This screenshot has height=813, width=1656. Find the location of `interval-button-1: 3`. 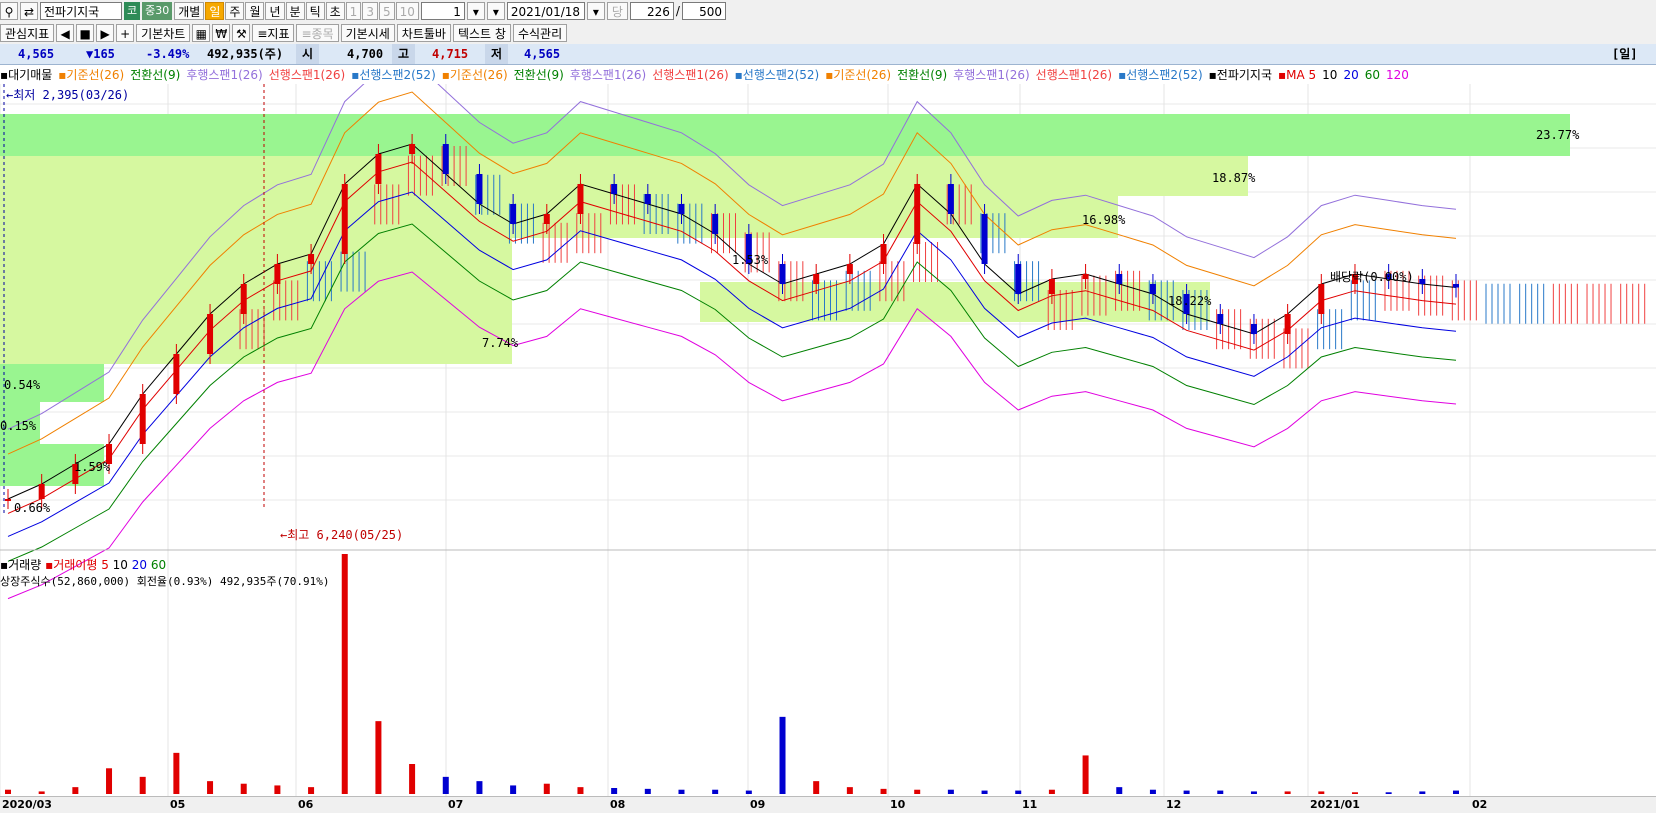

interval-button-1: 3 is located at coordinates (370, 11).